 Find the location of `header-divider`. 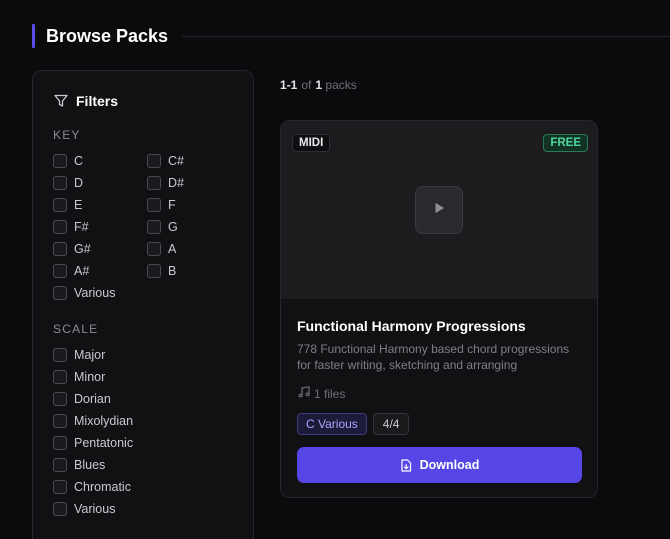

header-divider is located at coordinates (426, 36).